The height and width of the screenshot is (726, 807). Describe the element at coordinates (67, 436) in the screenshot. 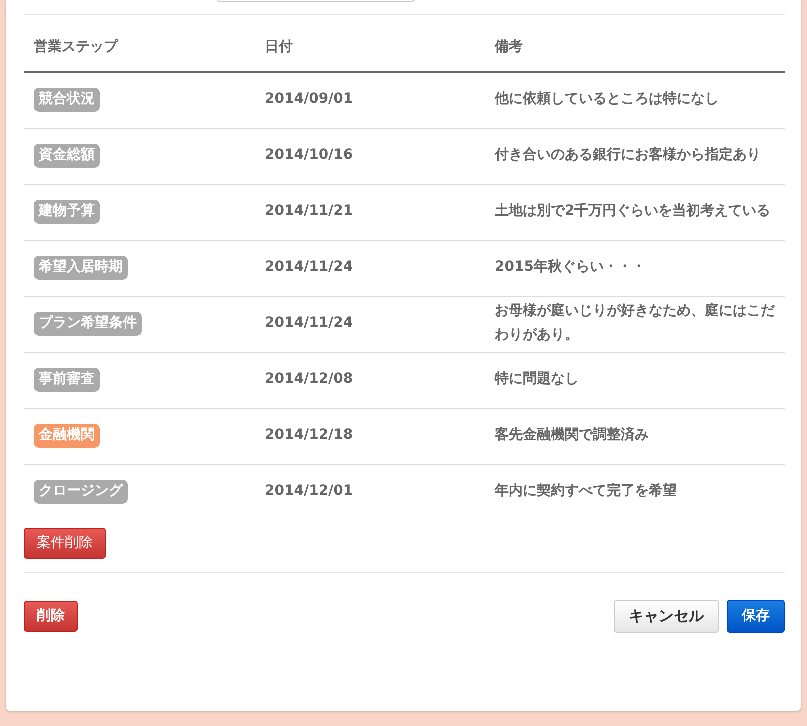

I see `step-badge: 金融機関` at that location.